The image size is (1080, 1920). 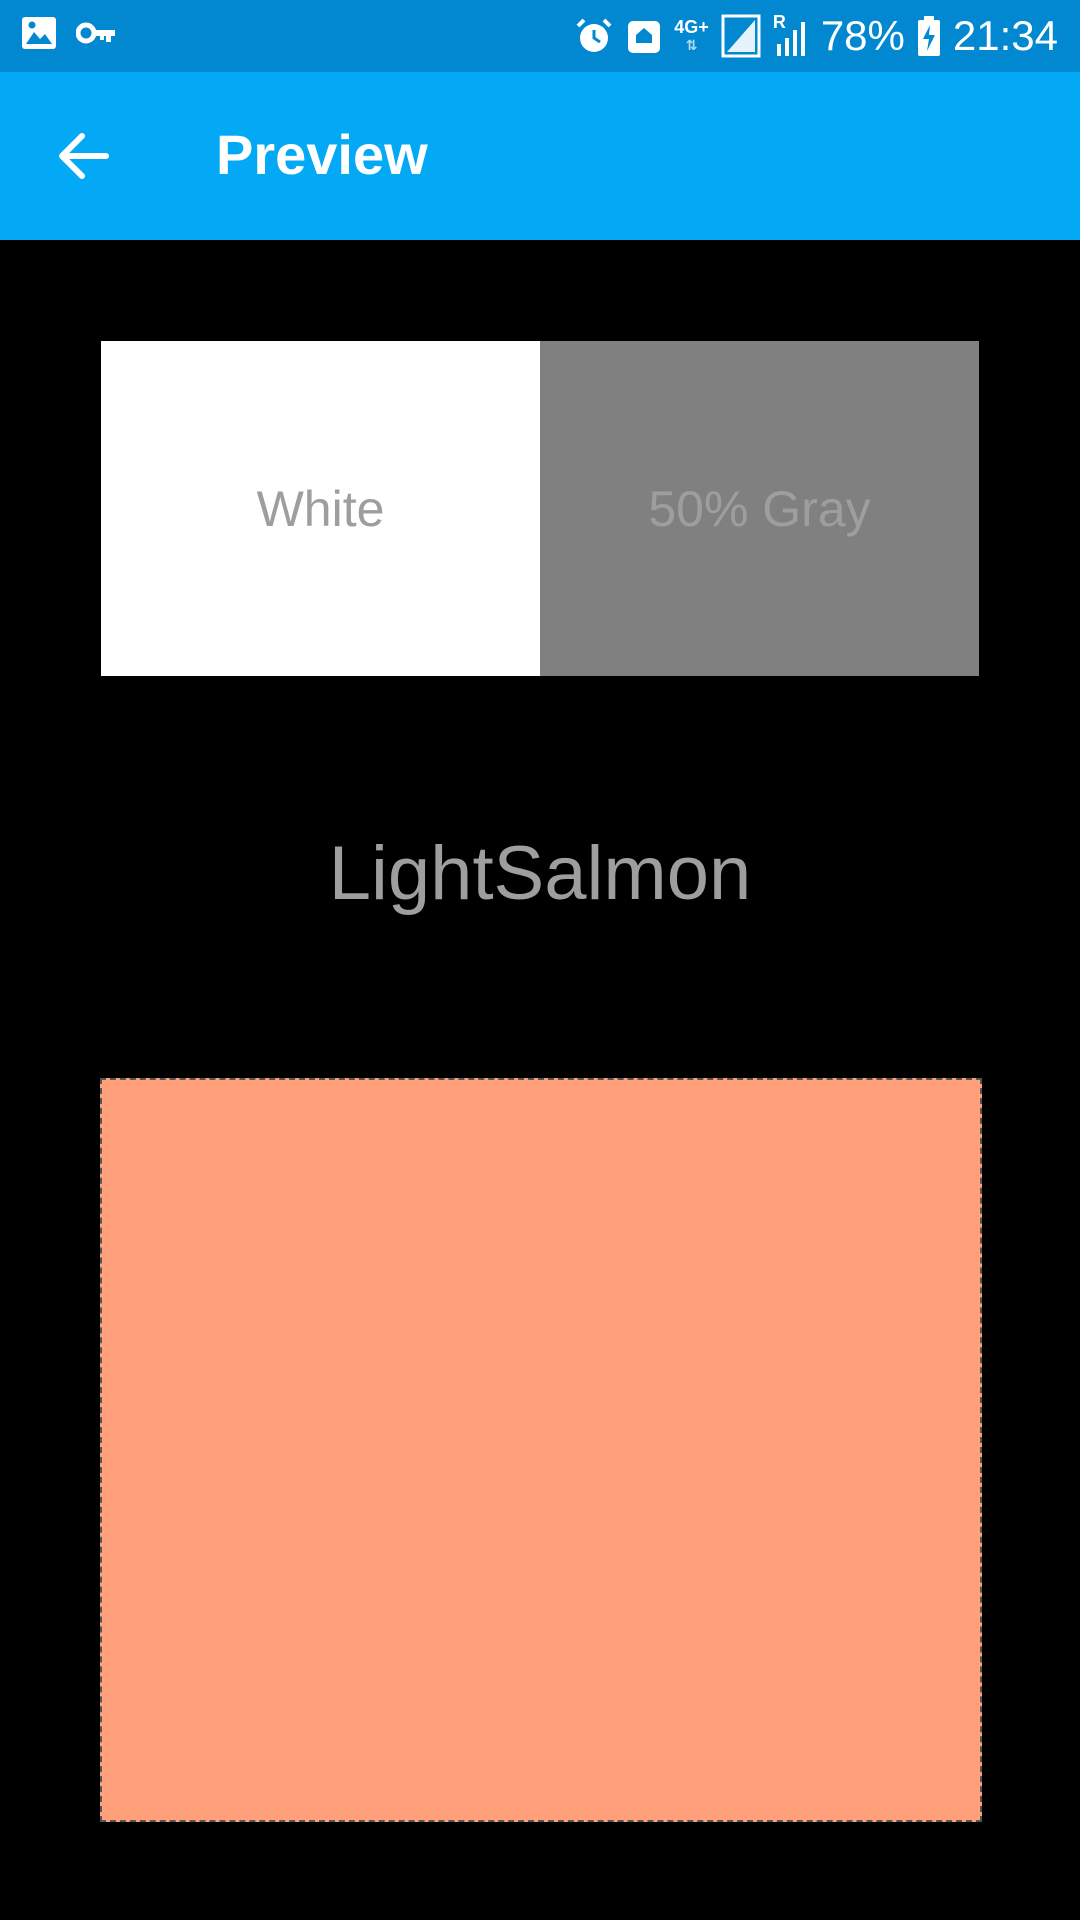 I want to click on status-bar-right: 4G+ ⇅ R 78% 21:34, so click(x=816, y=36).